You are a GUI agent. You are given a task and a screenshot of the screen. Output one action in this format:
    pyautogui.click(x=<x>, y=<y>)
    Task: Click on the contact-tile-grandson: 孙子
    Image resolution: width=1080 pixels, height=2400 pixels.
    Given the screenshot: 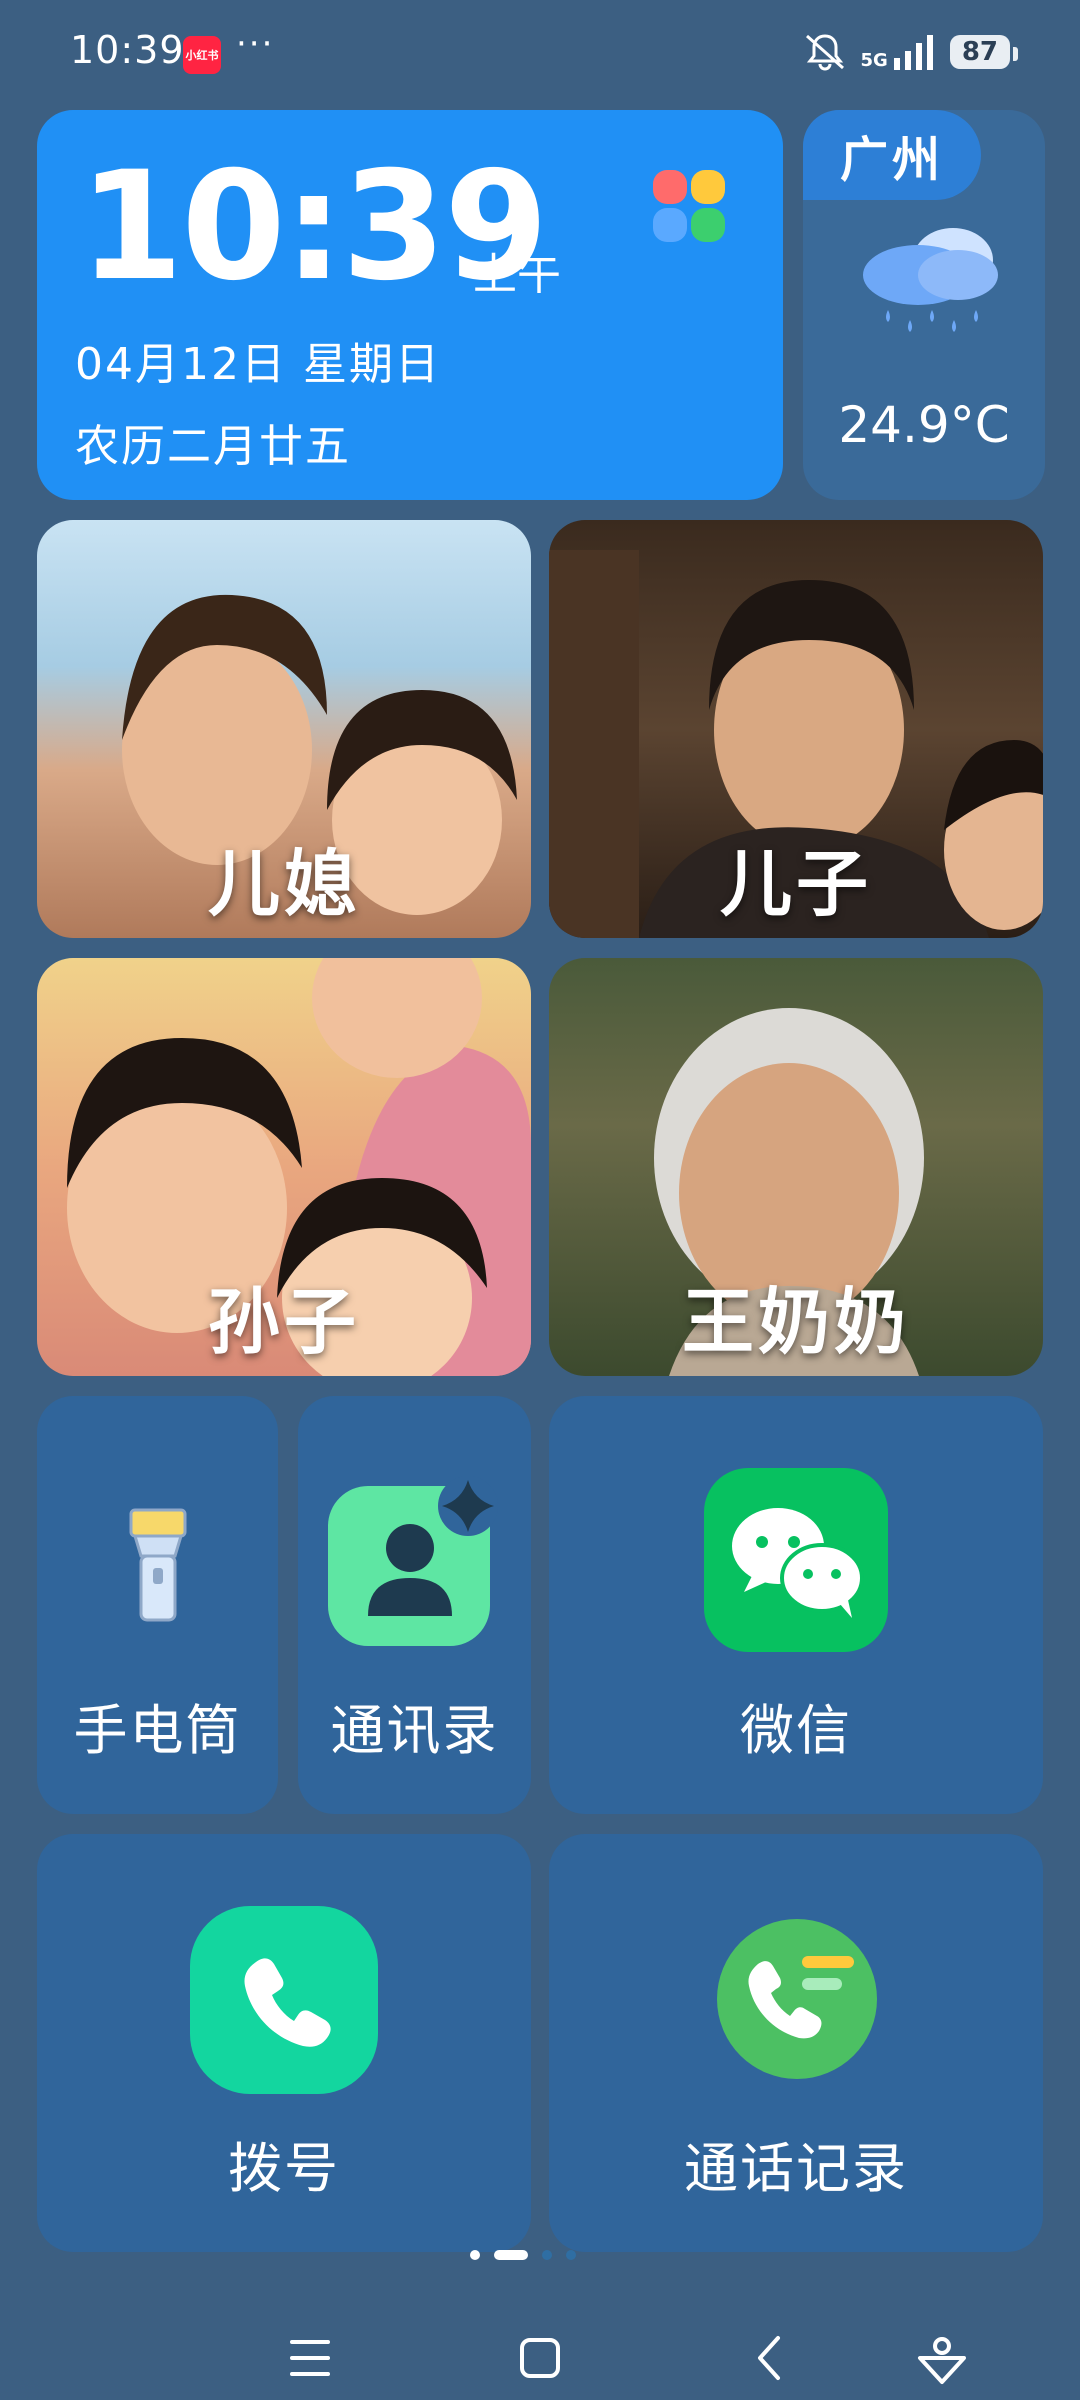 What is the action you would take?
    pyautogui.click(x=284, y=1167)
    